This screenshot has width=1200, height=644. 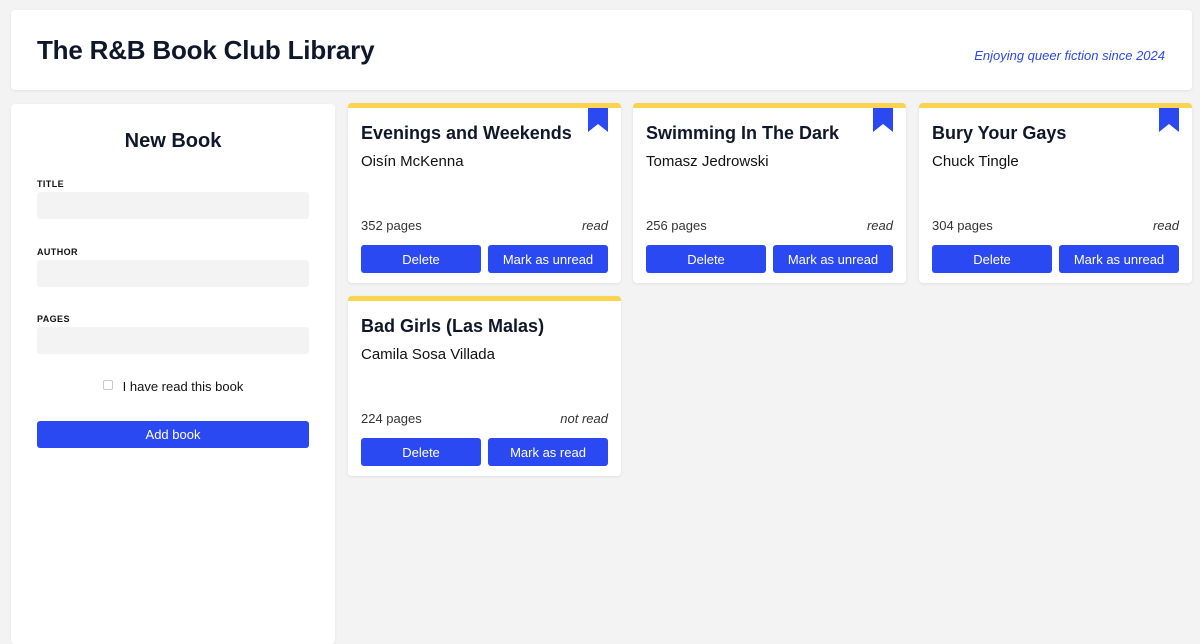 What do you see at coordinates (707, 161) in the screenshot?
I see `book-author: Tomasz Jedrowski` at bounding box center [707, 161].